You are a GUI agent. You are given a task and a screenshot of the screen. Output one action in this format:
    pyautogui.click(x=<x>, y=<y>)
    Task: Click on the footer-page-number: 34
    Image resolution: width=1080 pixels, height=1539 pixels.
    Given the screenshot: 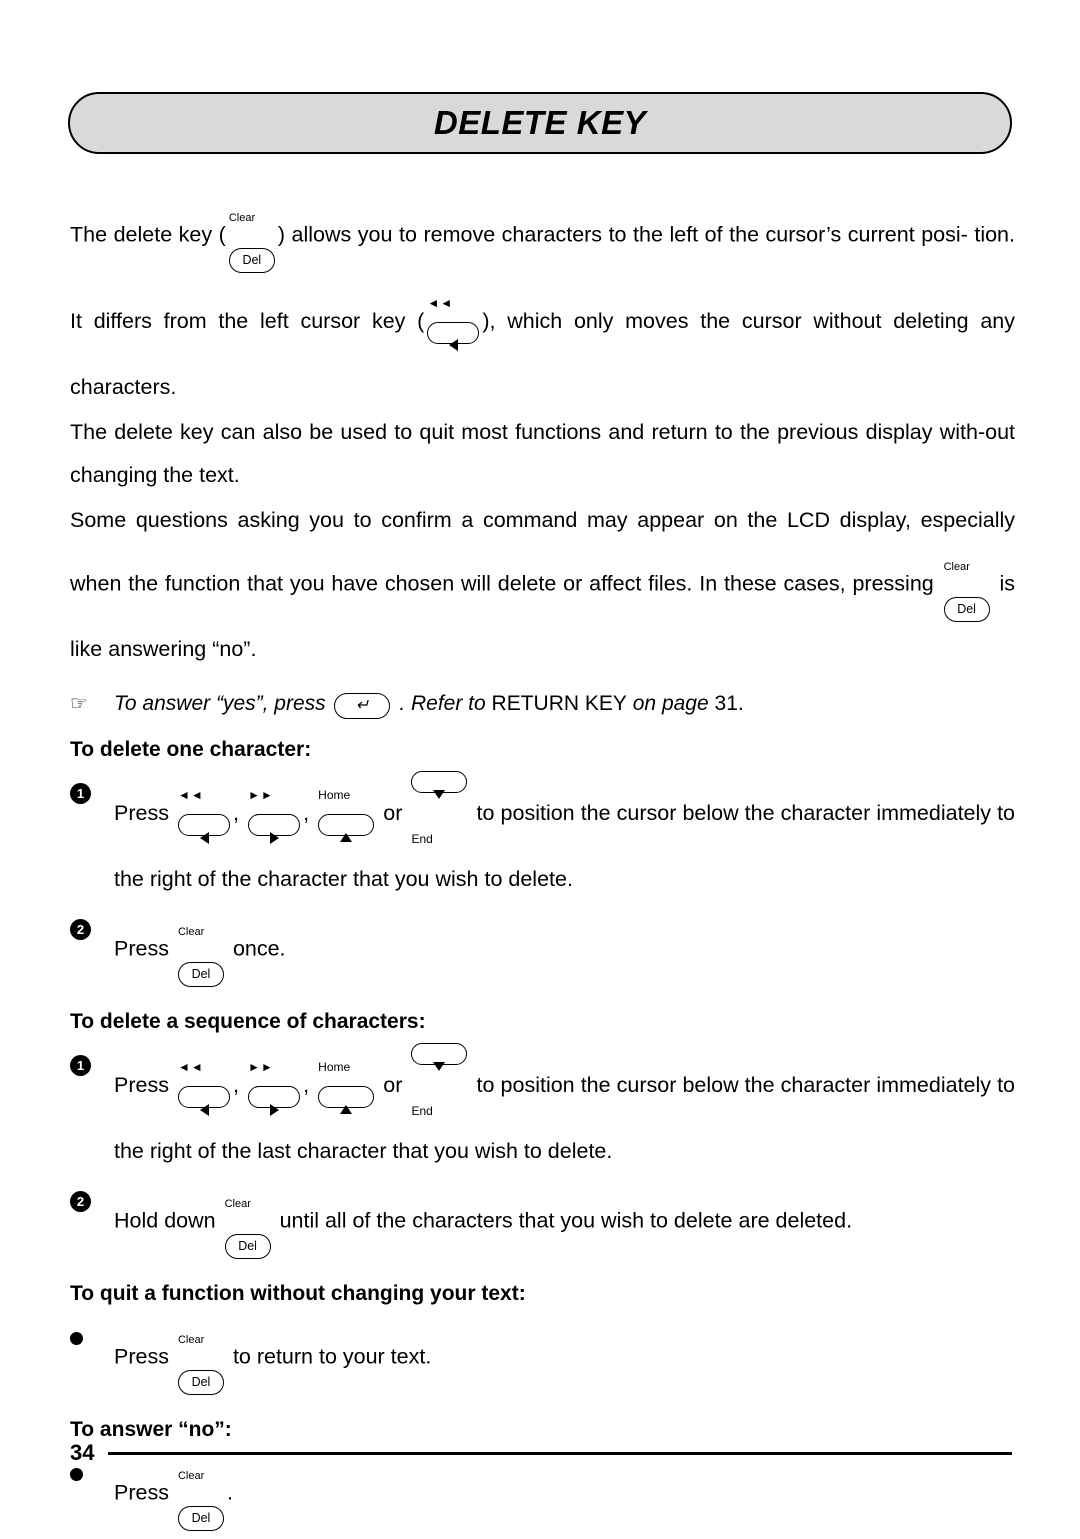 What is the action you would take?
    pyautogui.click(x=82, y=1452)
    